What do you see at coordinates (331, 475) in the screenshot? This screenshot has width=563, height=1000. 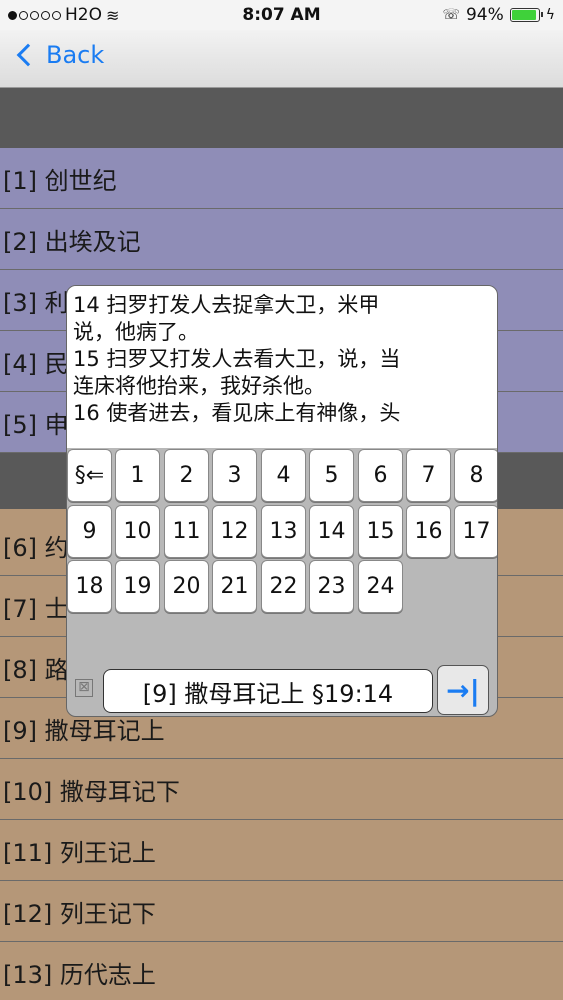 I see `verse-key: 5` at bounding box center [331, 475].